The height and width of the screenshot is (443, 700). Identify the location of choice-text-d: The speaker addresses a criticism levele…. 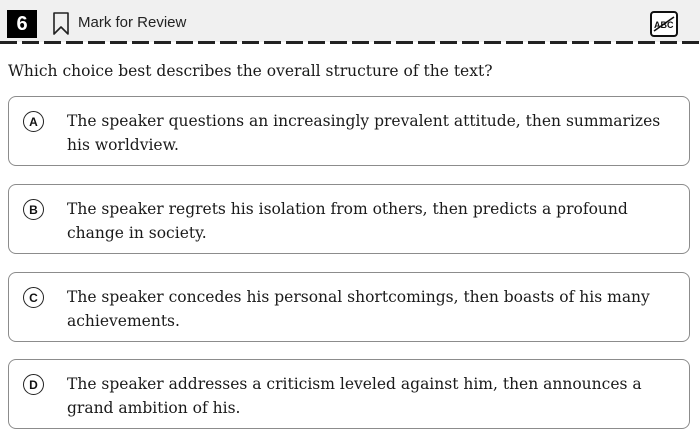
(354, 396).